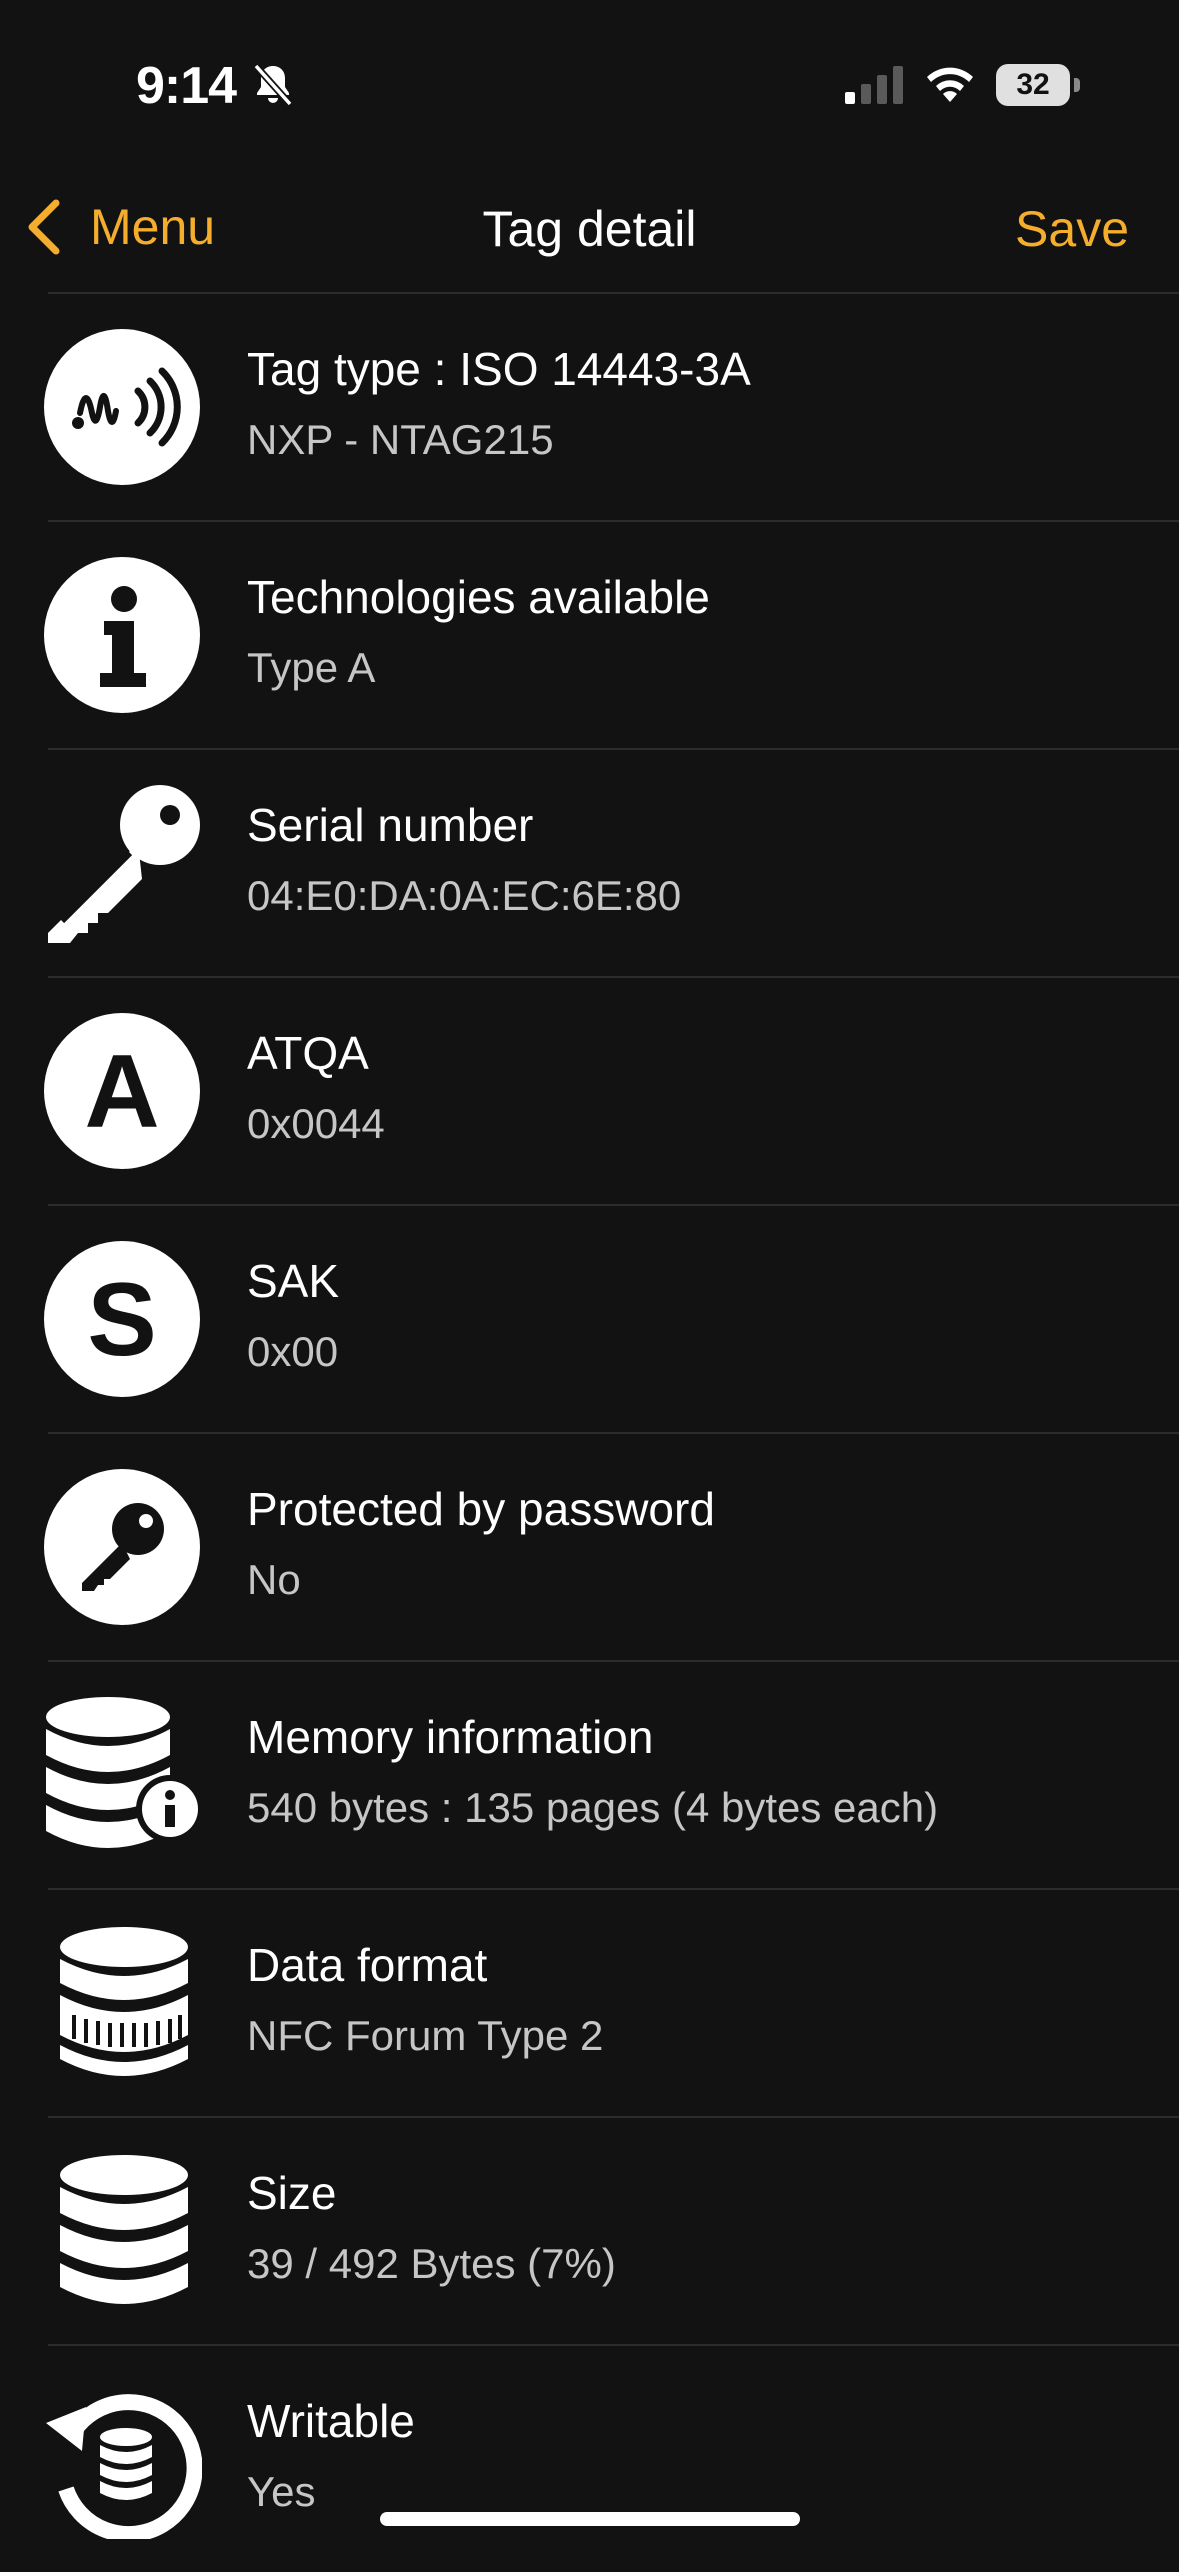 The width and height of the screenshot is (1179, 2572). What do you see at coordinates (122, 2231) in the screenshot?
I see `database-icon` at bounding box center [122, 2231].